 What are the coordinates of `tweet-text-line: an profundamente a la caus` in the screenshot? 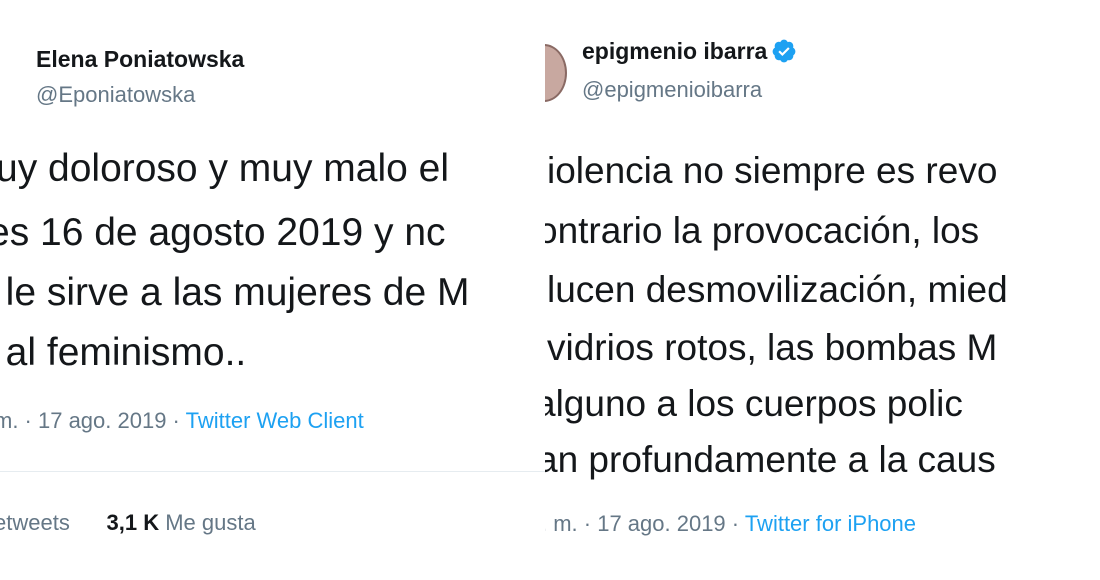 It's located at (770, 459).